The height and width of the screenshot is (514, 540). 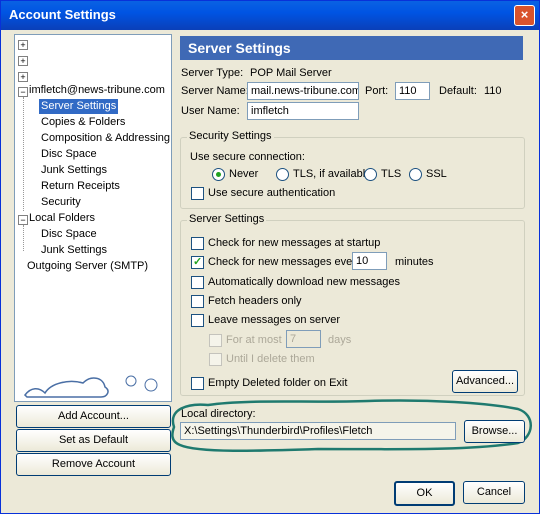 I want to click on secure-auth-label: Use secure authentication, so click(x=271, y=193).